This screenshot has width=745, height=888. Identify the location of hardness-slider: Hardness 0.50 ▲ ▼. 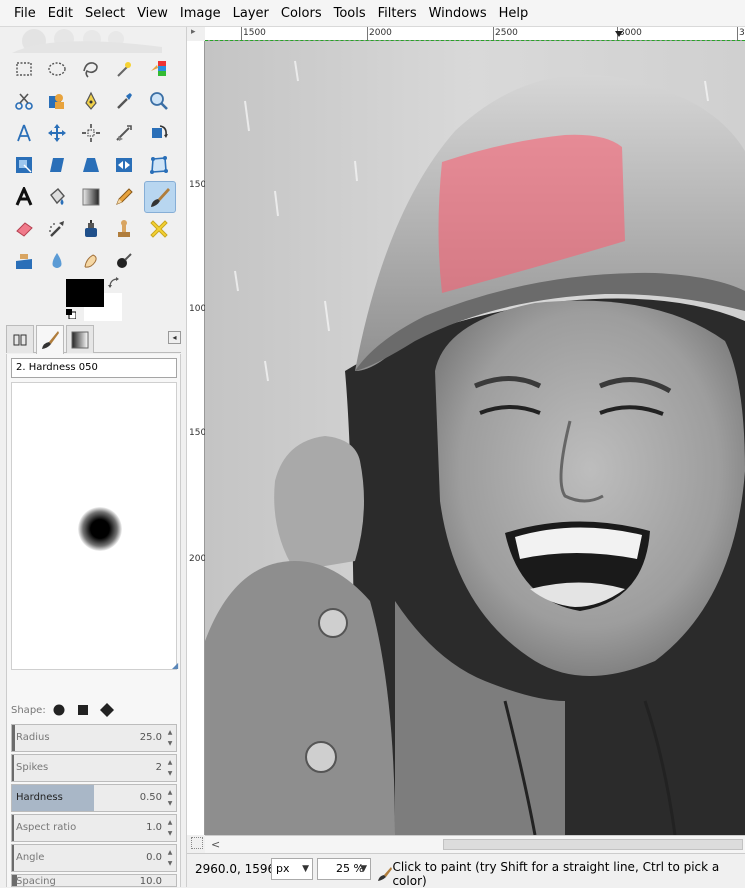
(94, 798).